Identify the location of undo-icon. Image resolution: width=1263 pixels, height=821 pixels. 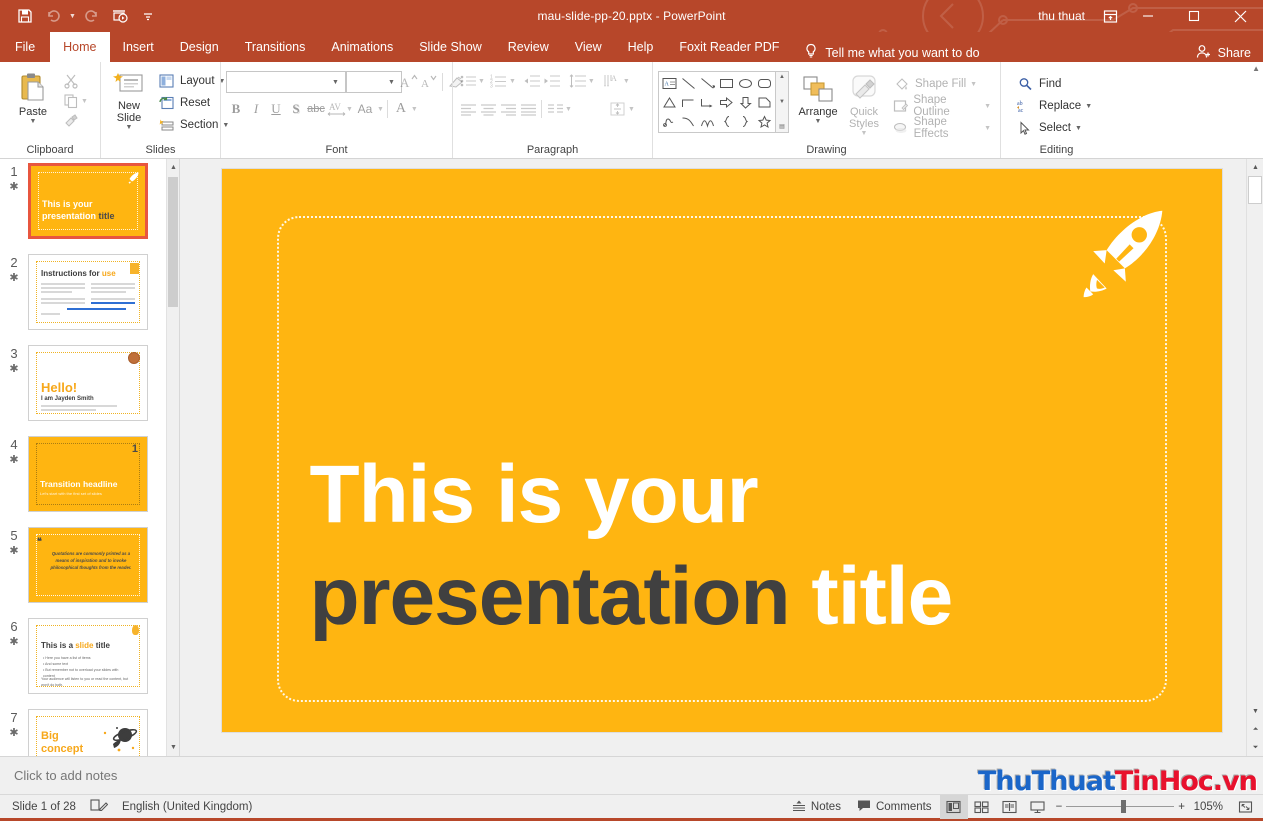
(53, 16).